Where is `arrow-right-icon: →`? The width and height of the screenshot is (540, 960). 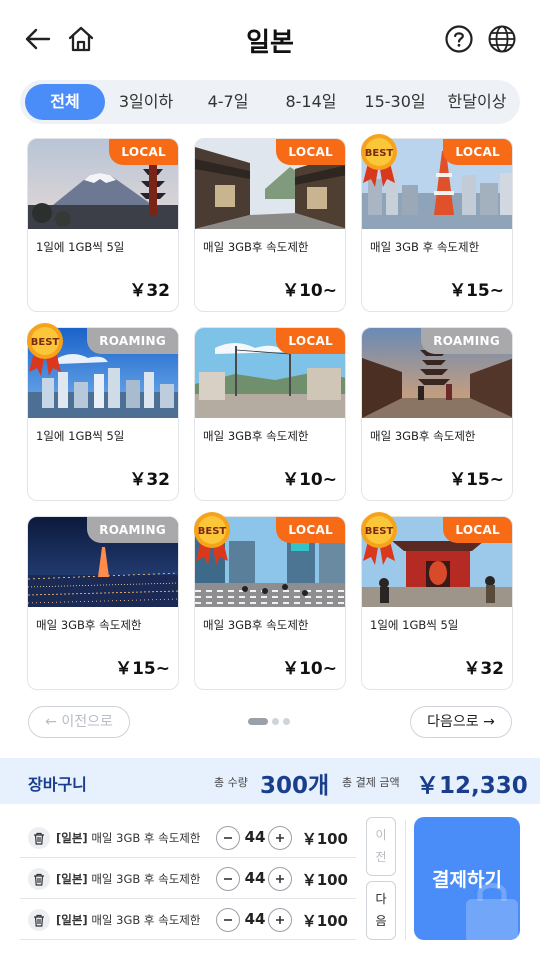
arrow-right-icon: → is located at coordinates (489, 722).